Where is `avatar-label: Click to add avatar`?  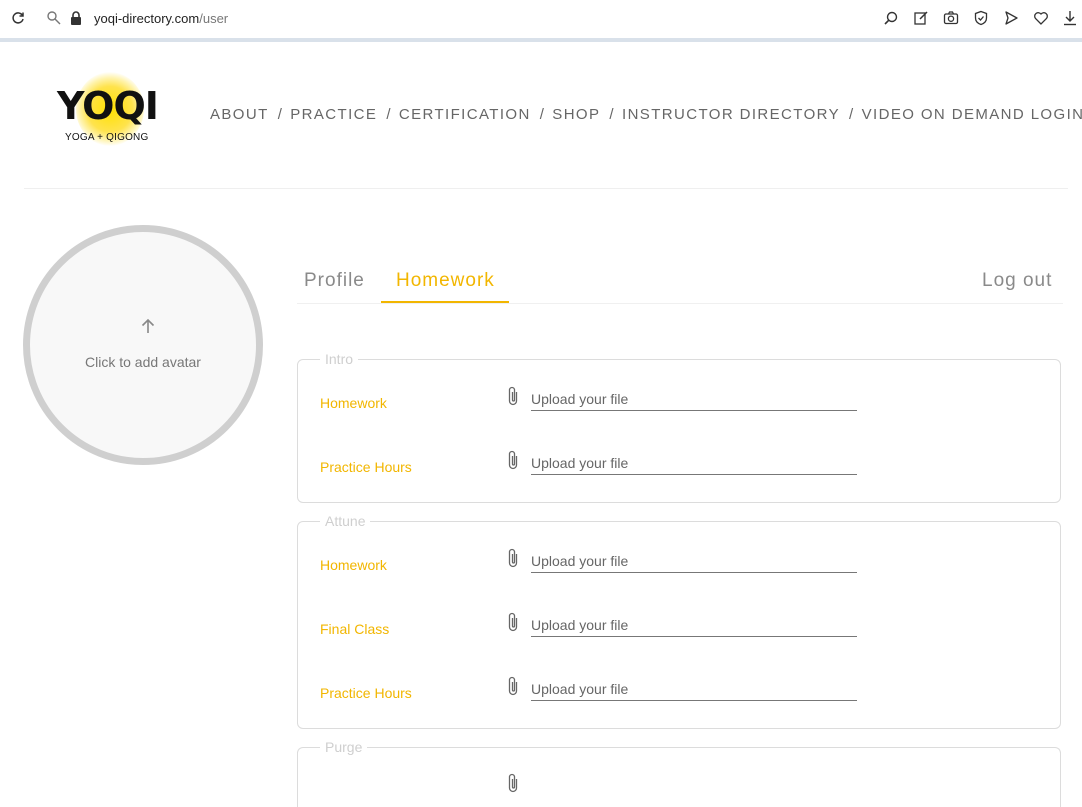 avatar-label: Click to add avatar is located at coordinates (143, 362).